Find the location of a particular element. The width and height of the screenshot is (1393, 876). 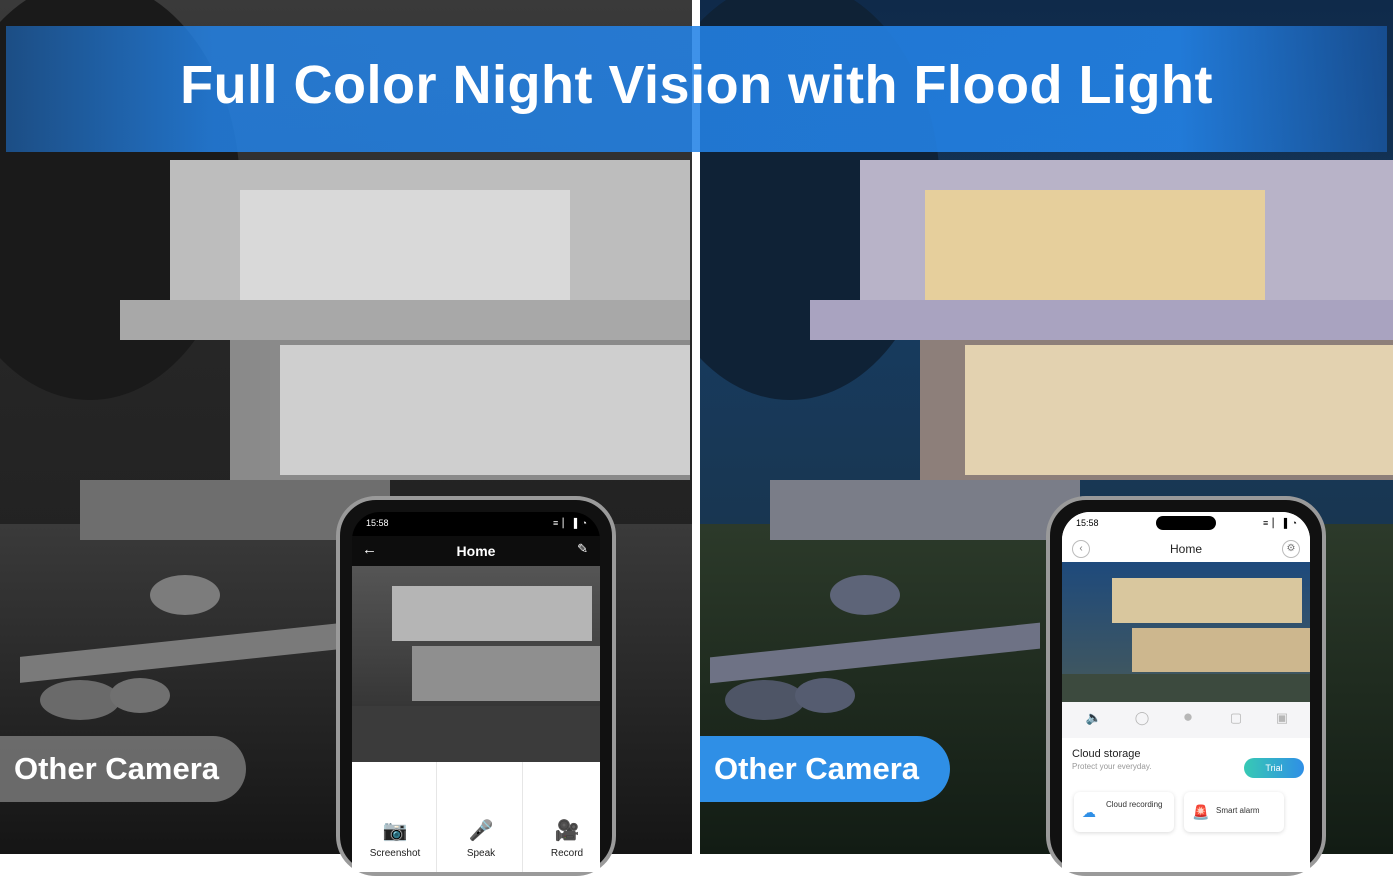

other-camera-label-left: Other Camera is located at coordinates (123, 769).